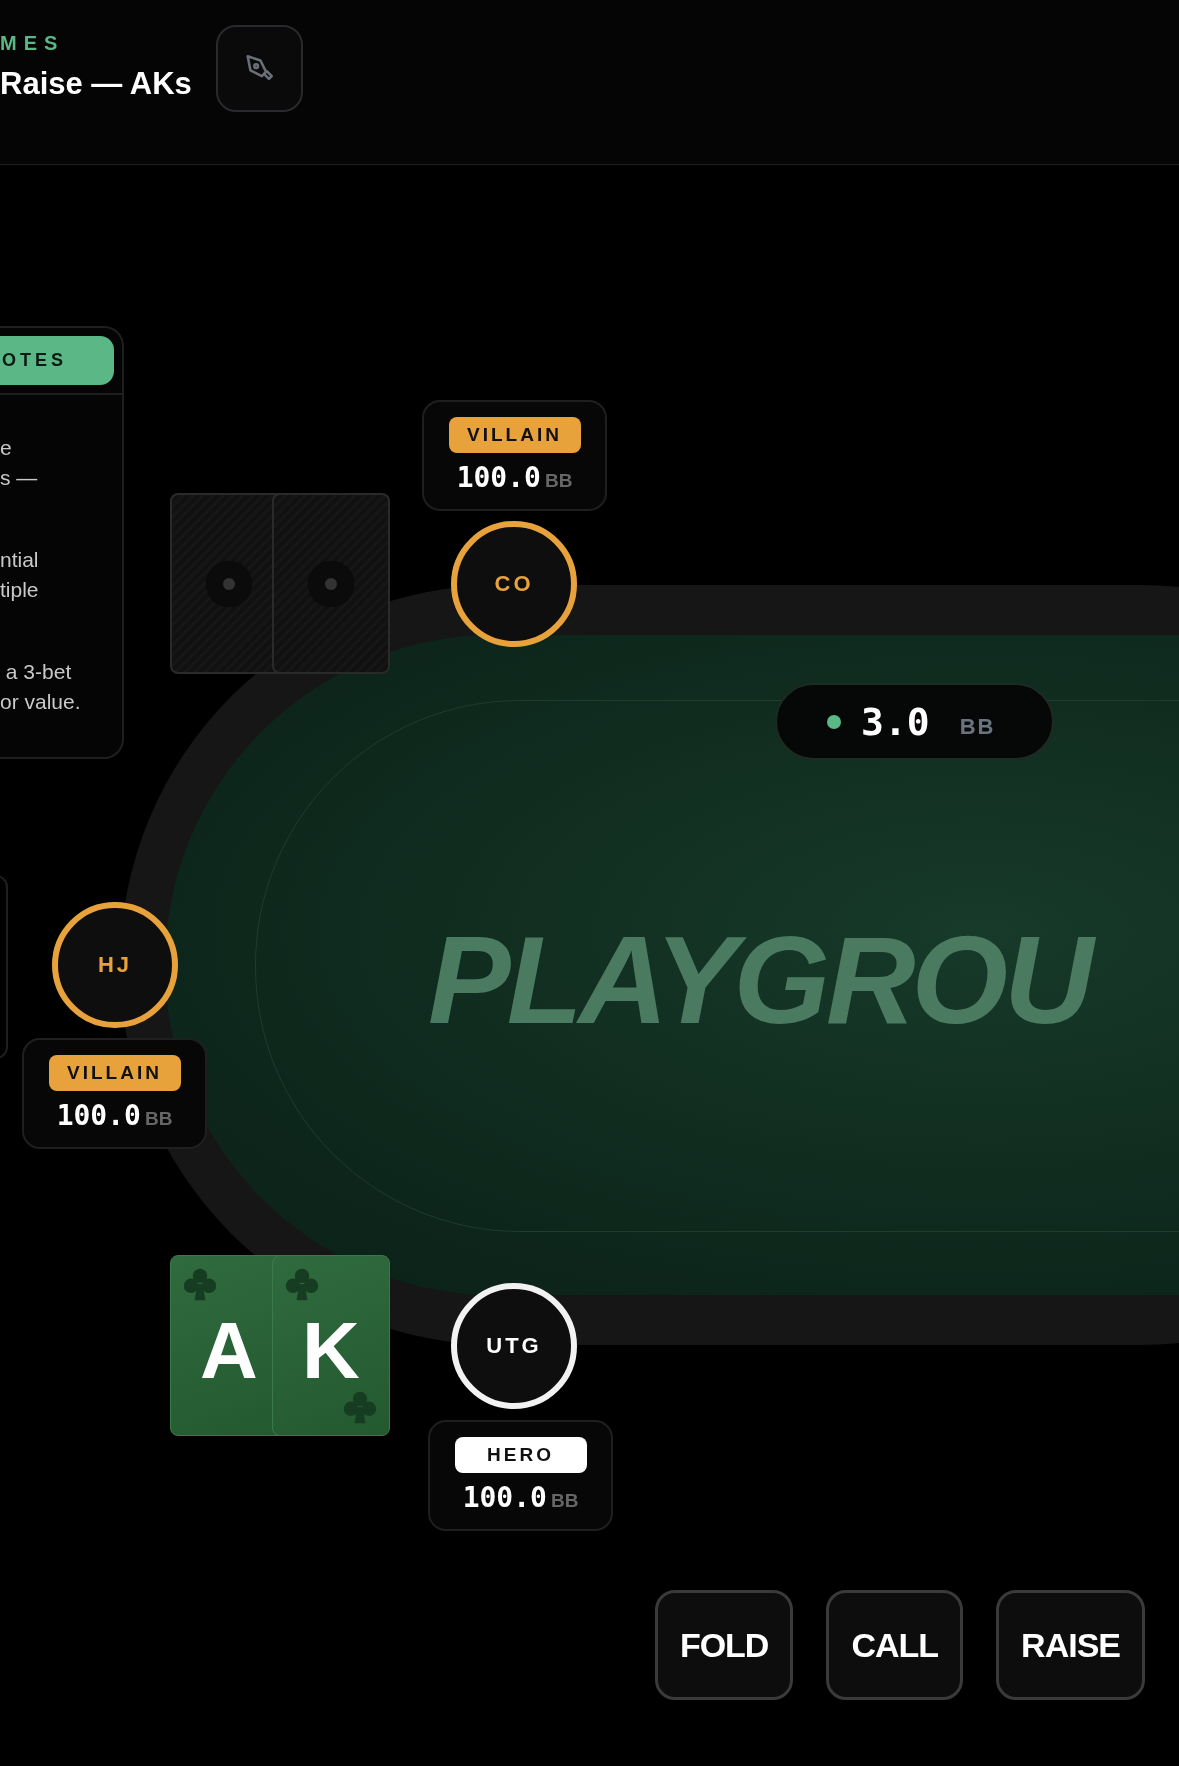  Describe the element at coordinates (520, 1455) in the screenshot. I see `player-badge: HERO` at that location.